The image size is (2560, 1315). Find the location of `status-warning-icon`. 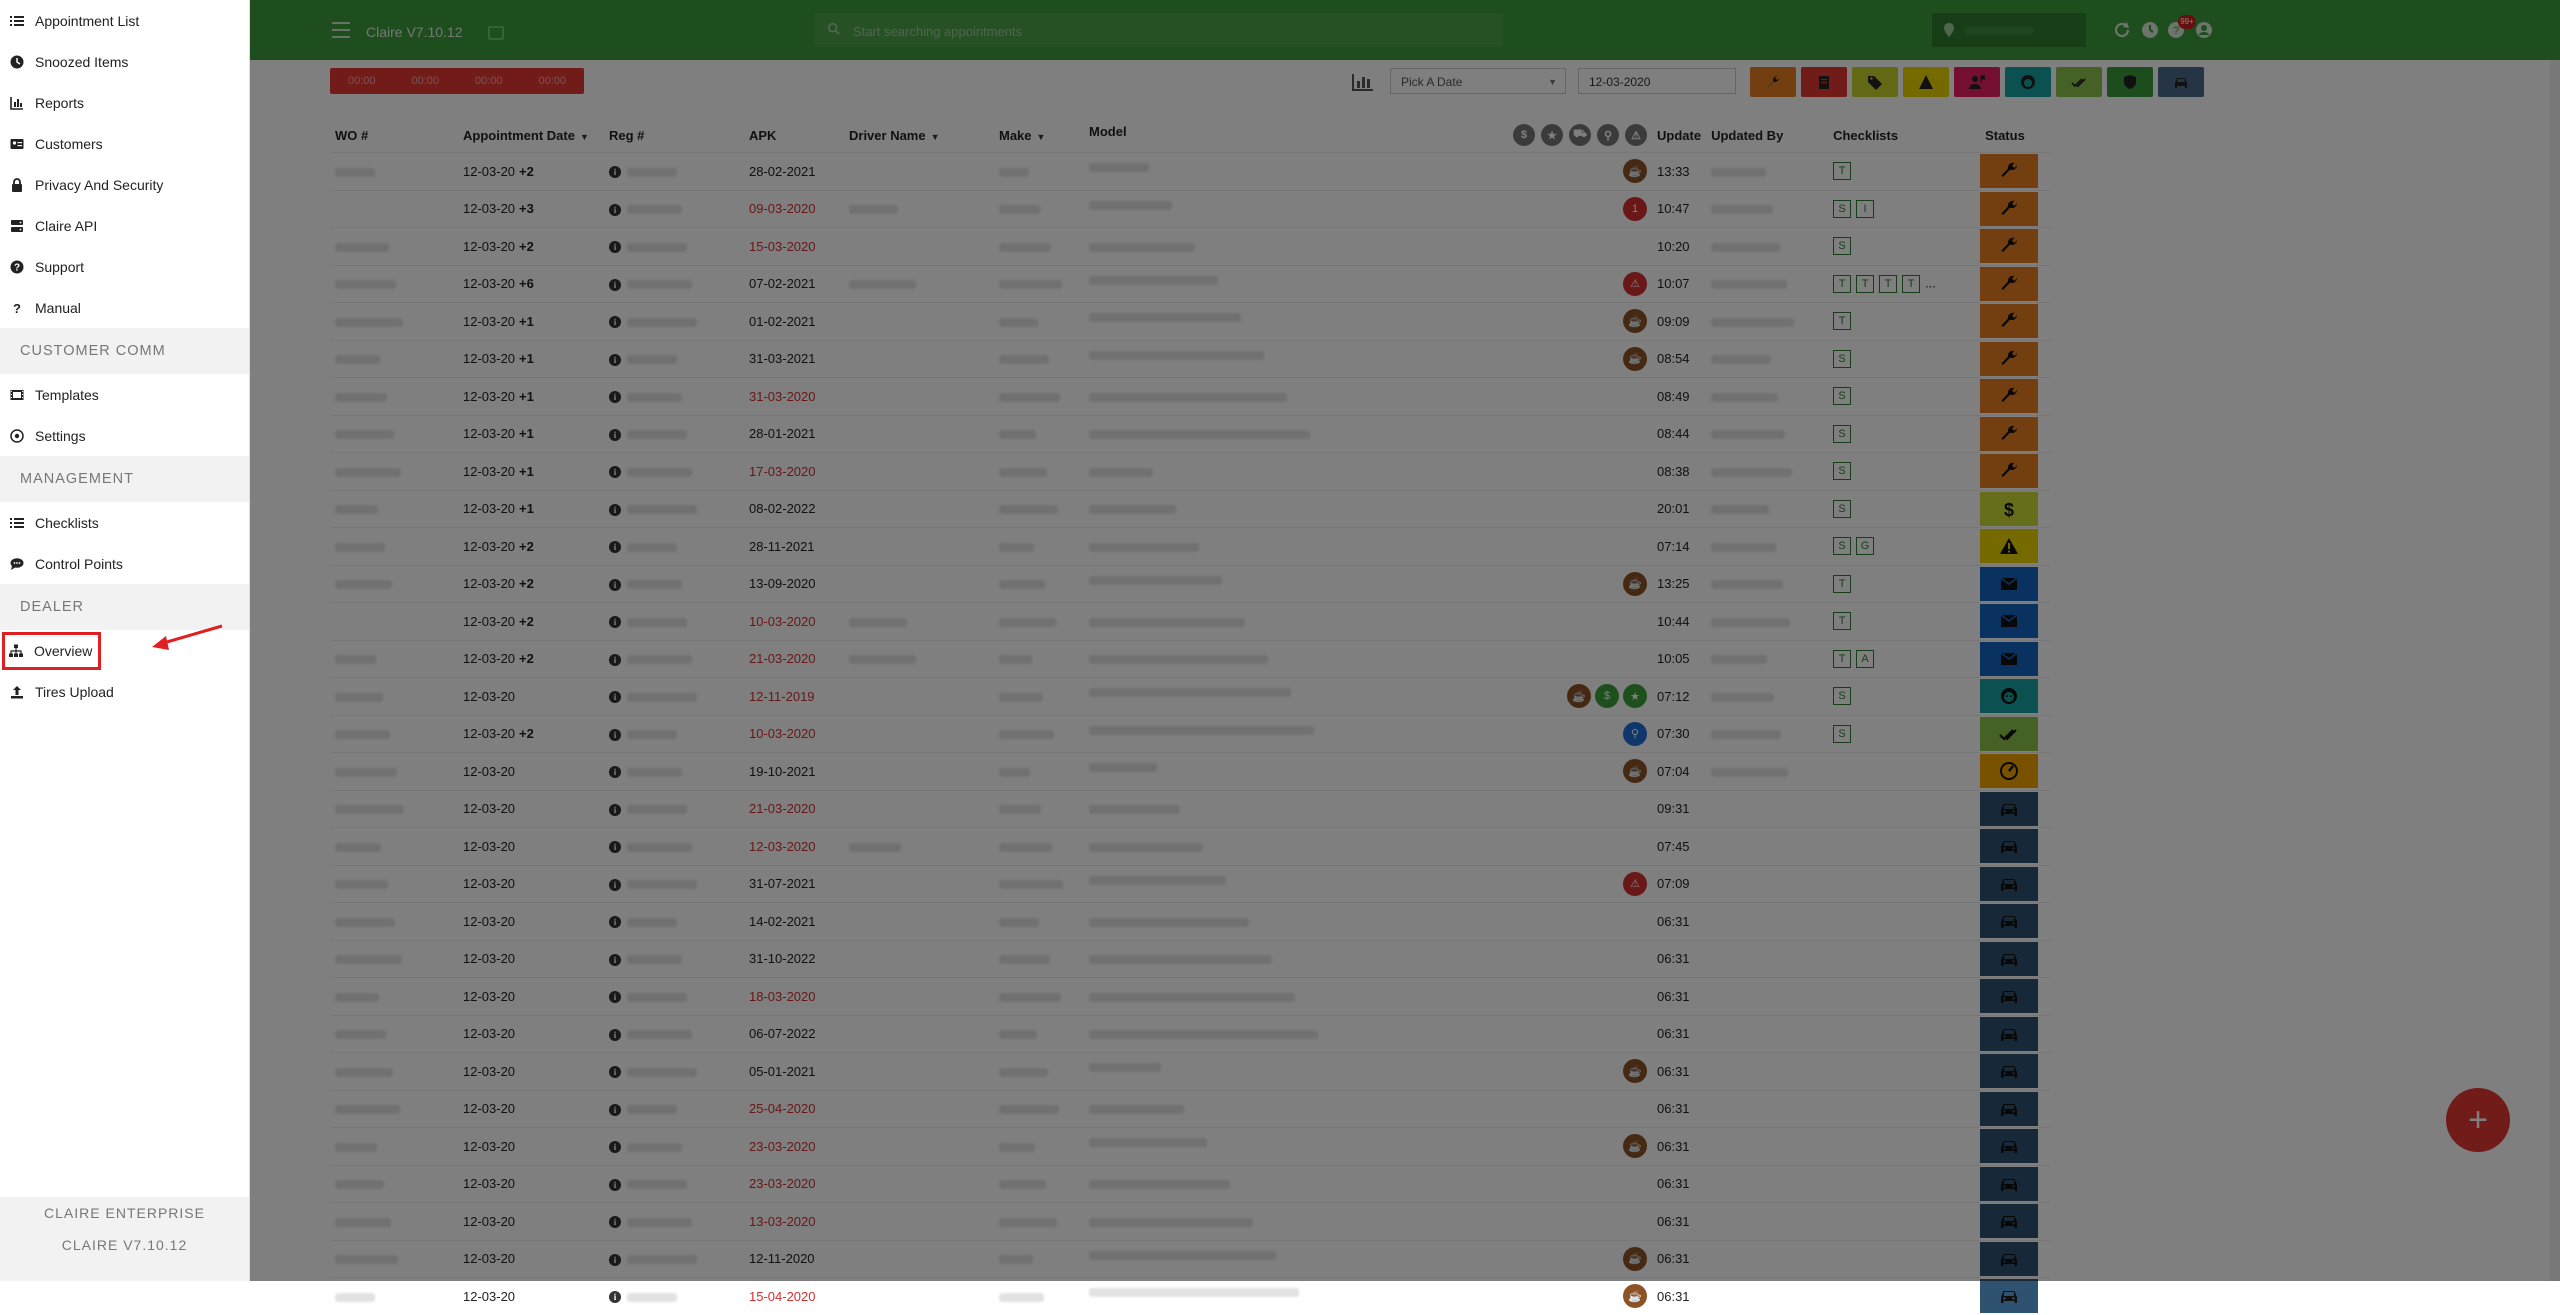

status-warning-icon is located at coordinates (2009, 546).